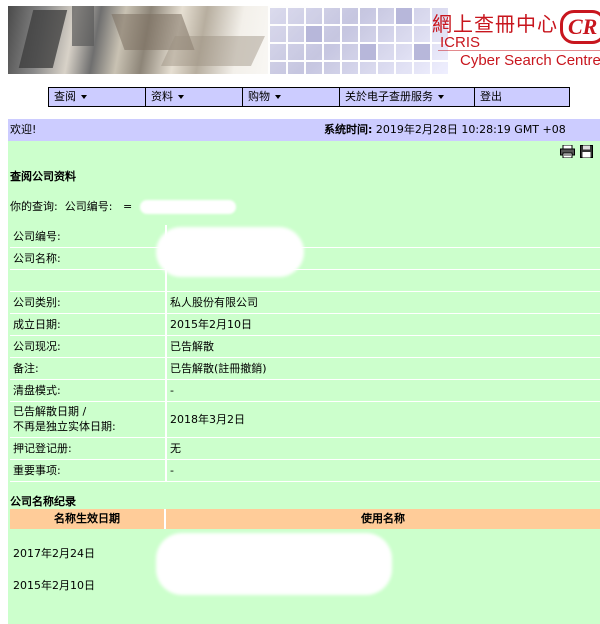  I want to click on welcome-bar: 欢迎! 系统时间: 2019年2月28日 10:28:19 GMT +08, so click(304, 130).